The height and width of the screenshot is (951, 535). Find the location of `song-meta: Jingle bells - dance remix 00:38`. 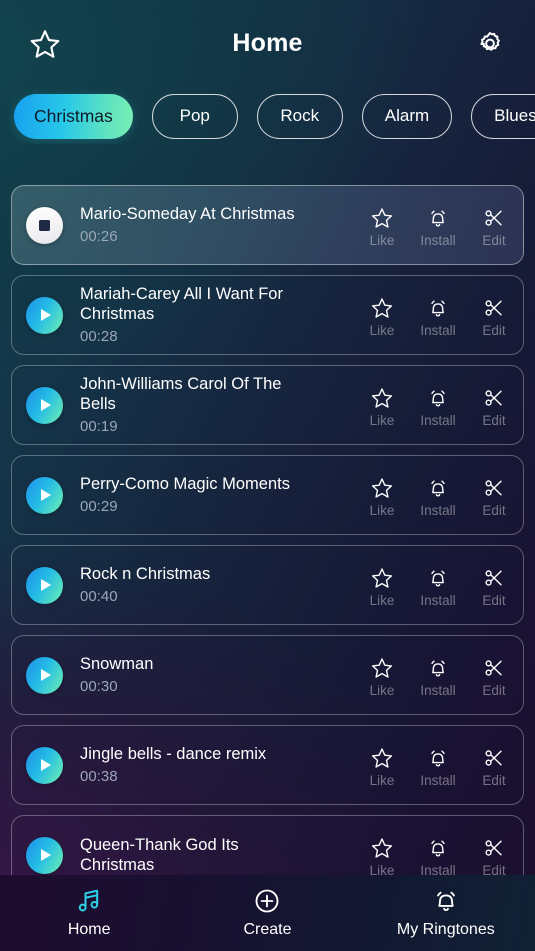

song-meta: Jingle bells - dance remix 00:38 is located at coordinates (214, 765).